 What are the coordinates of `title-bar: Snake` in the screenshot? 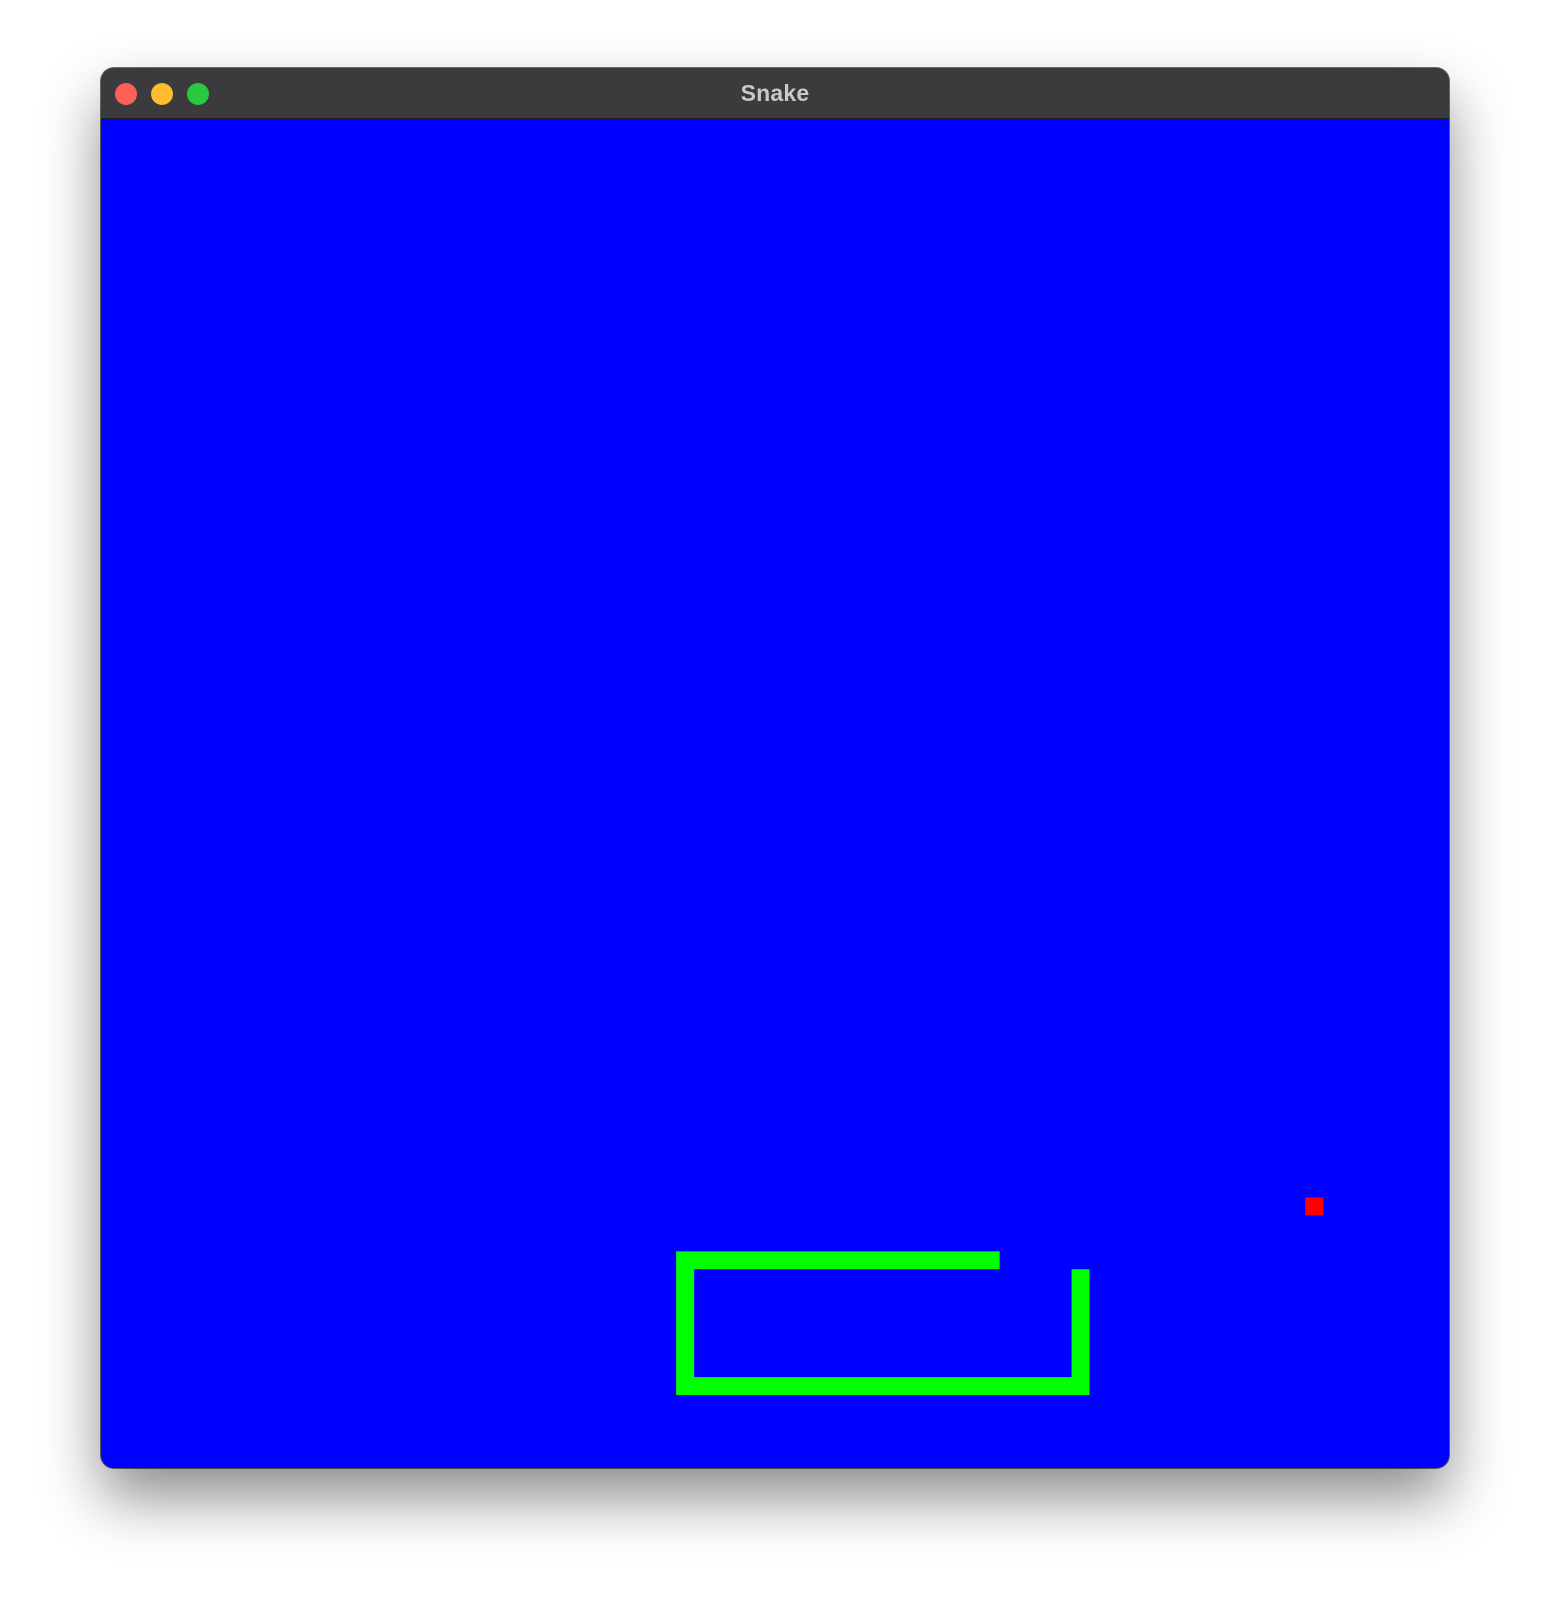 It's located at (775, 93).